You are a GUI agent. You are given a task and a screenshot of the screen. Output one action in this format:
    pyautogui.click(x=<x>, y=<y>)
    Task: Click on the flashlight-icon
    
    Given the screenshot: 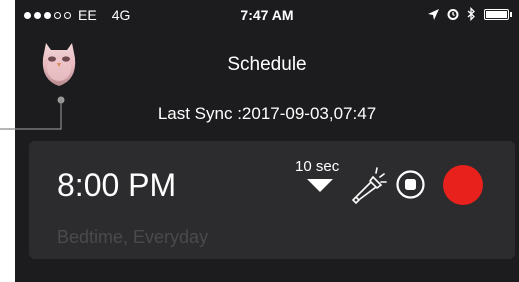 What is the action you would take?
    pyautogui.click(x=368, y=185)
    